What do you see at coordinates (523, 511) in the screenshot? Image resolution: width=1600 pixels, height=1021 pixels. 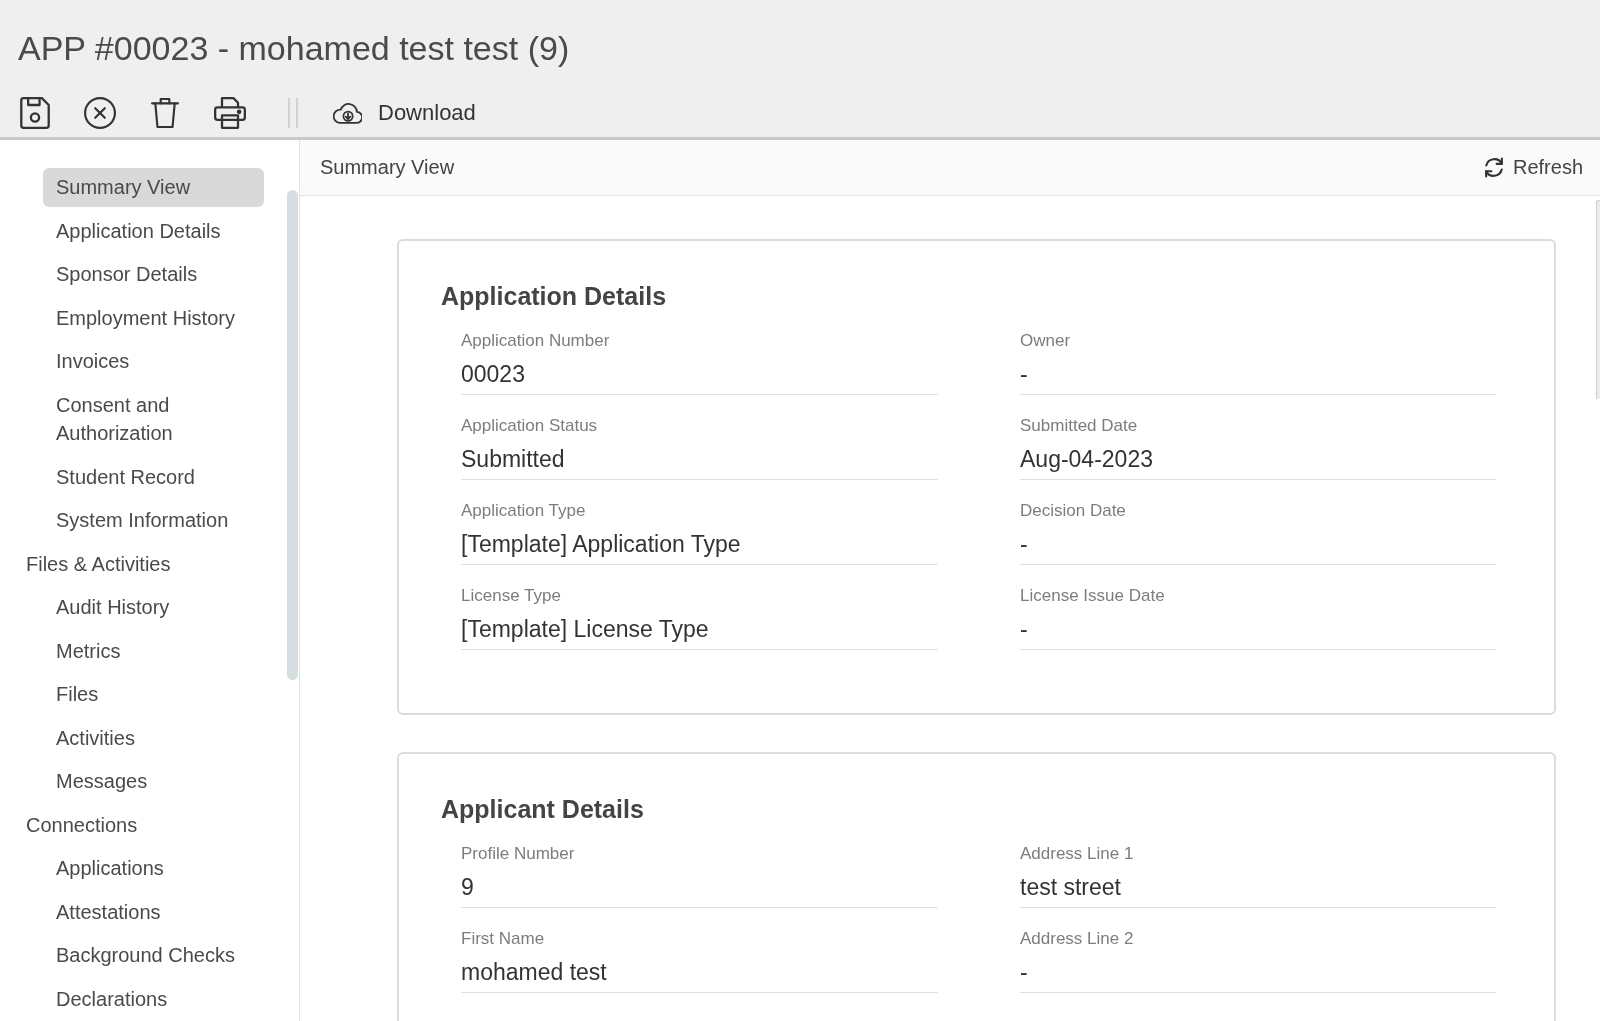 I see `field-label: Application Type` at bounding box center [523, 511].